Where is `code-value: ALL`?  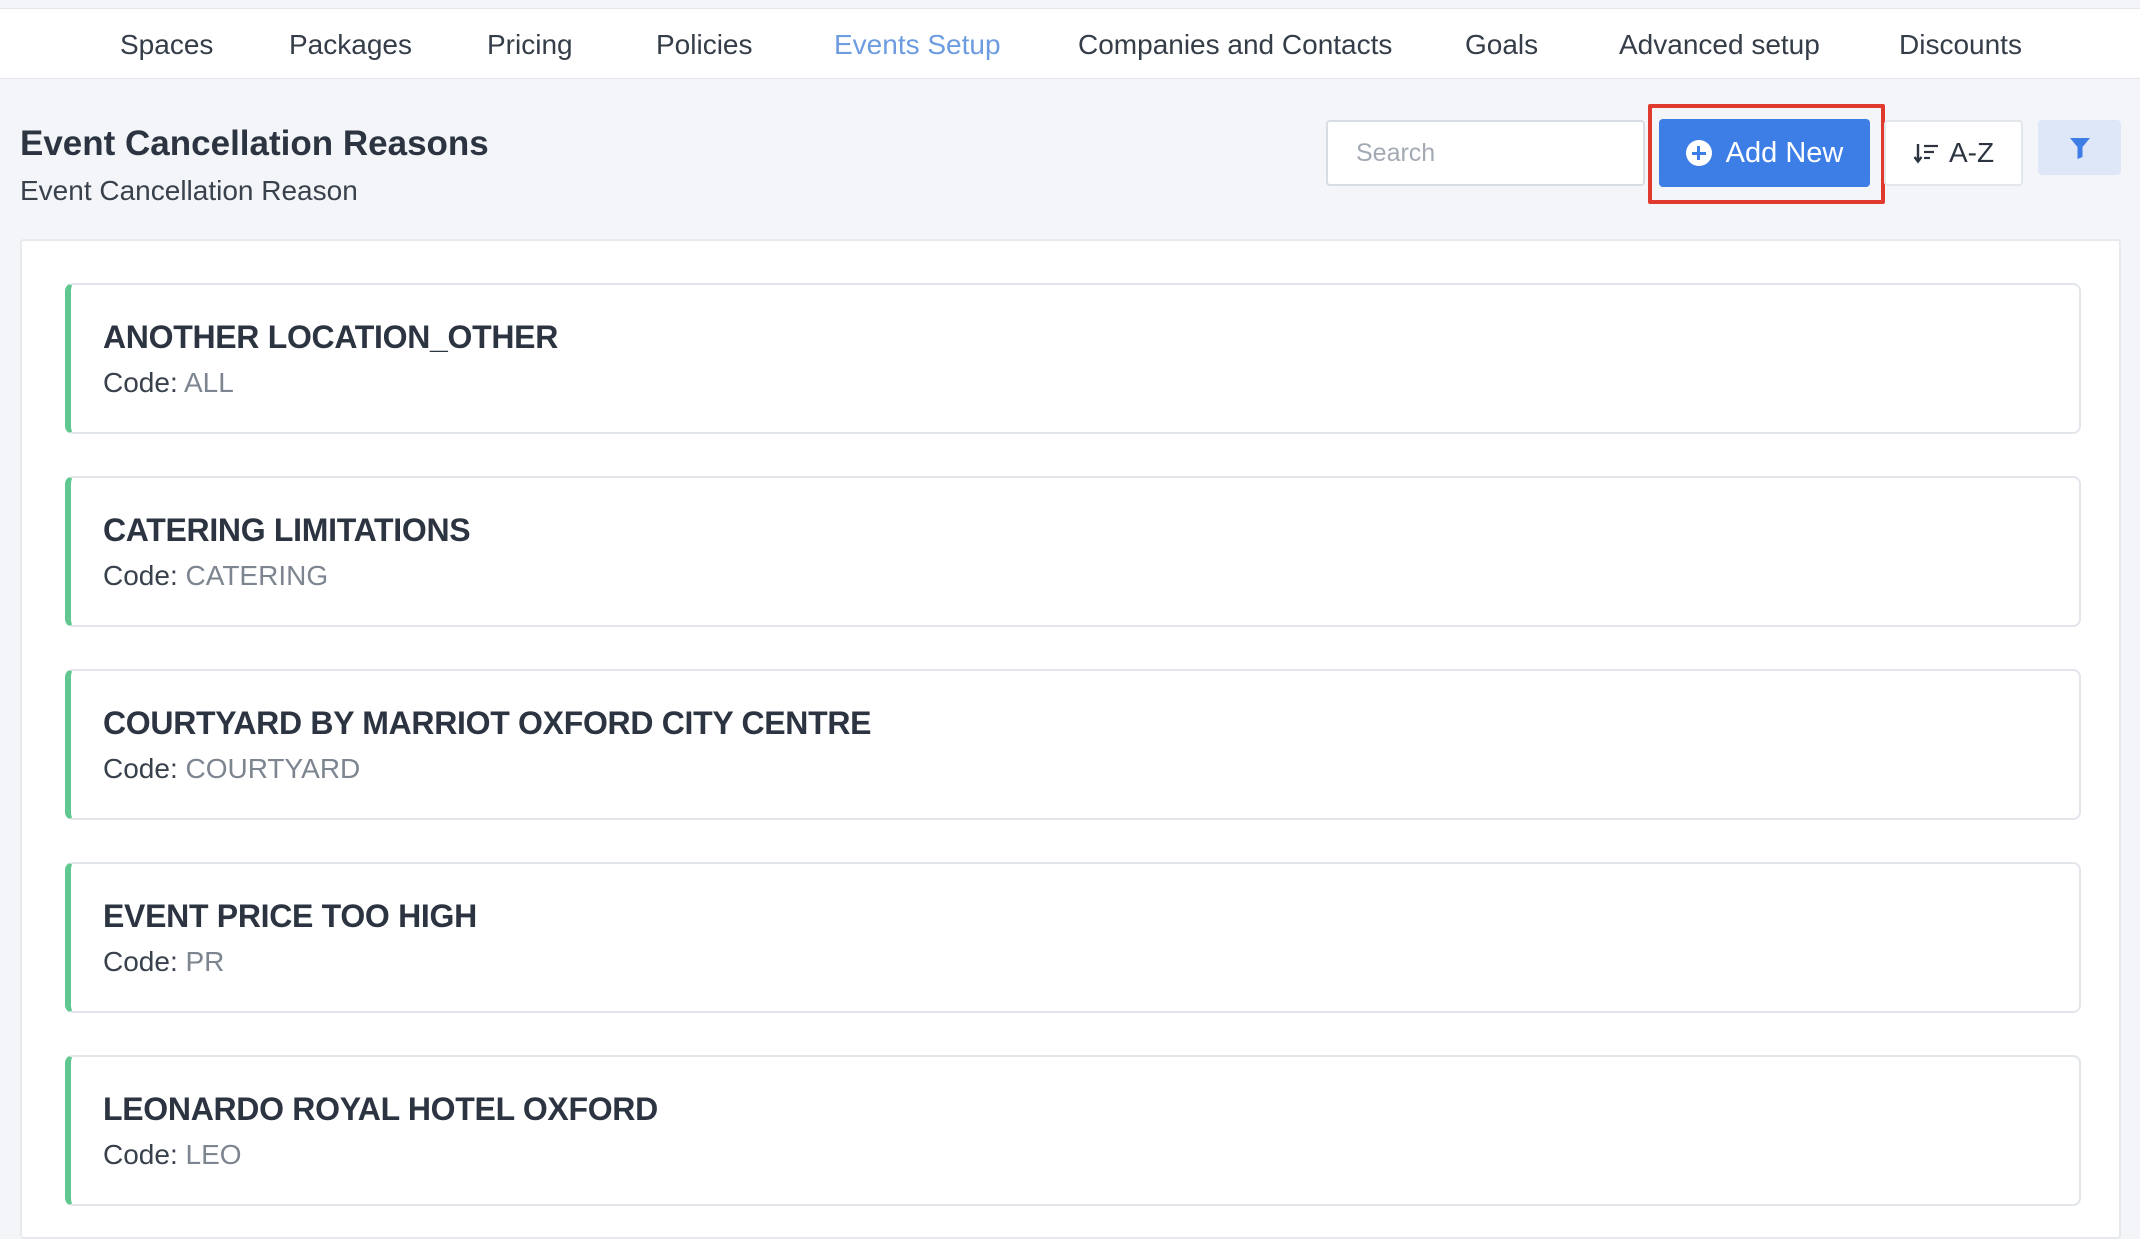 code-value: ALL is located at coordinates (208, 382).